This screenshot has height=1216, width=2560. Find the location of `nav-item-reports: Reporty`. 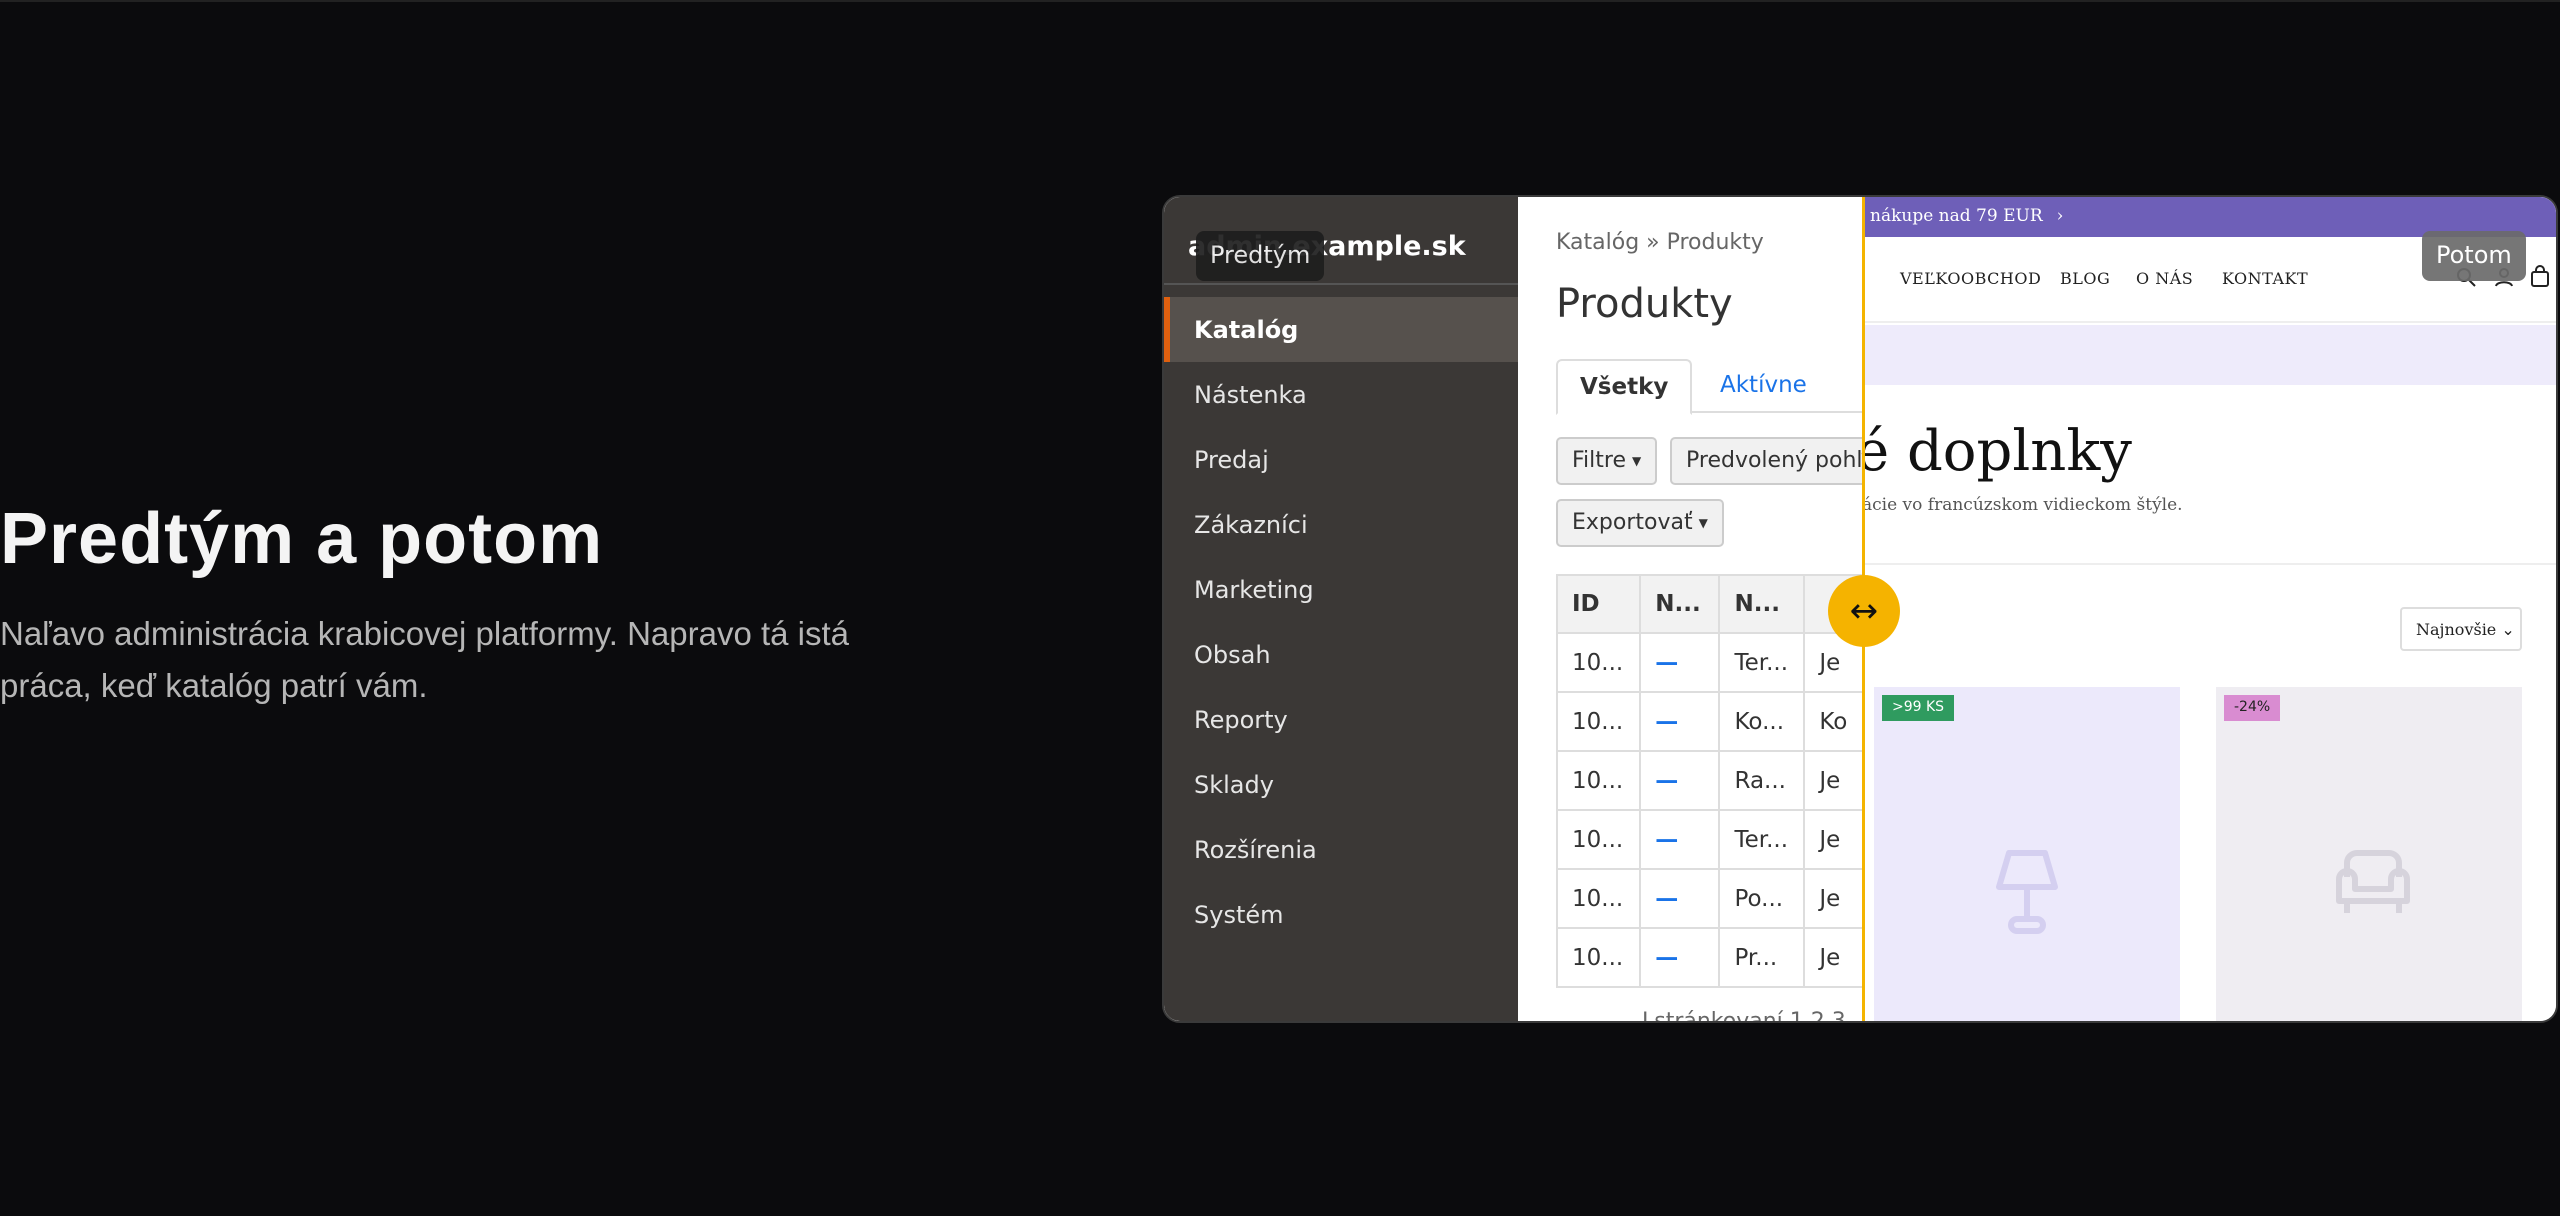

nav-item-reports: Reporty is located at coordinates (1341, 719).